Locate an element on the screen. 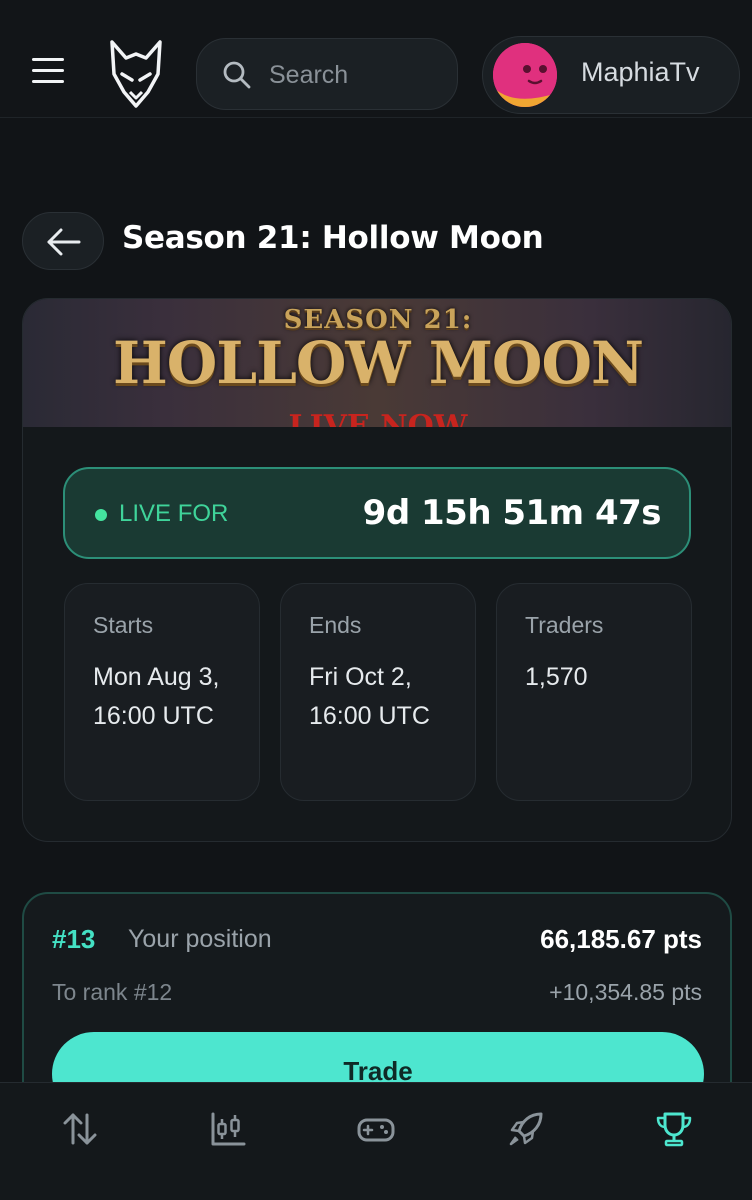 The width and height of the screenshot is (752, 1200). rank-number: #13 is located at coordinates (74, 939).